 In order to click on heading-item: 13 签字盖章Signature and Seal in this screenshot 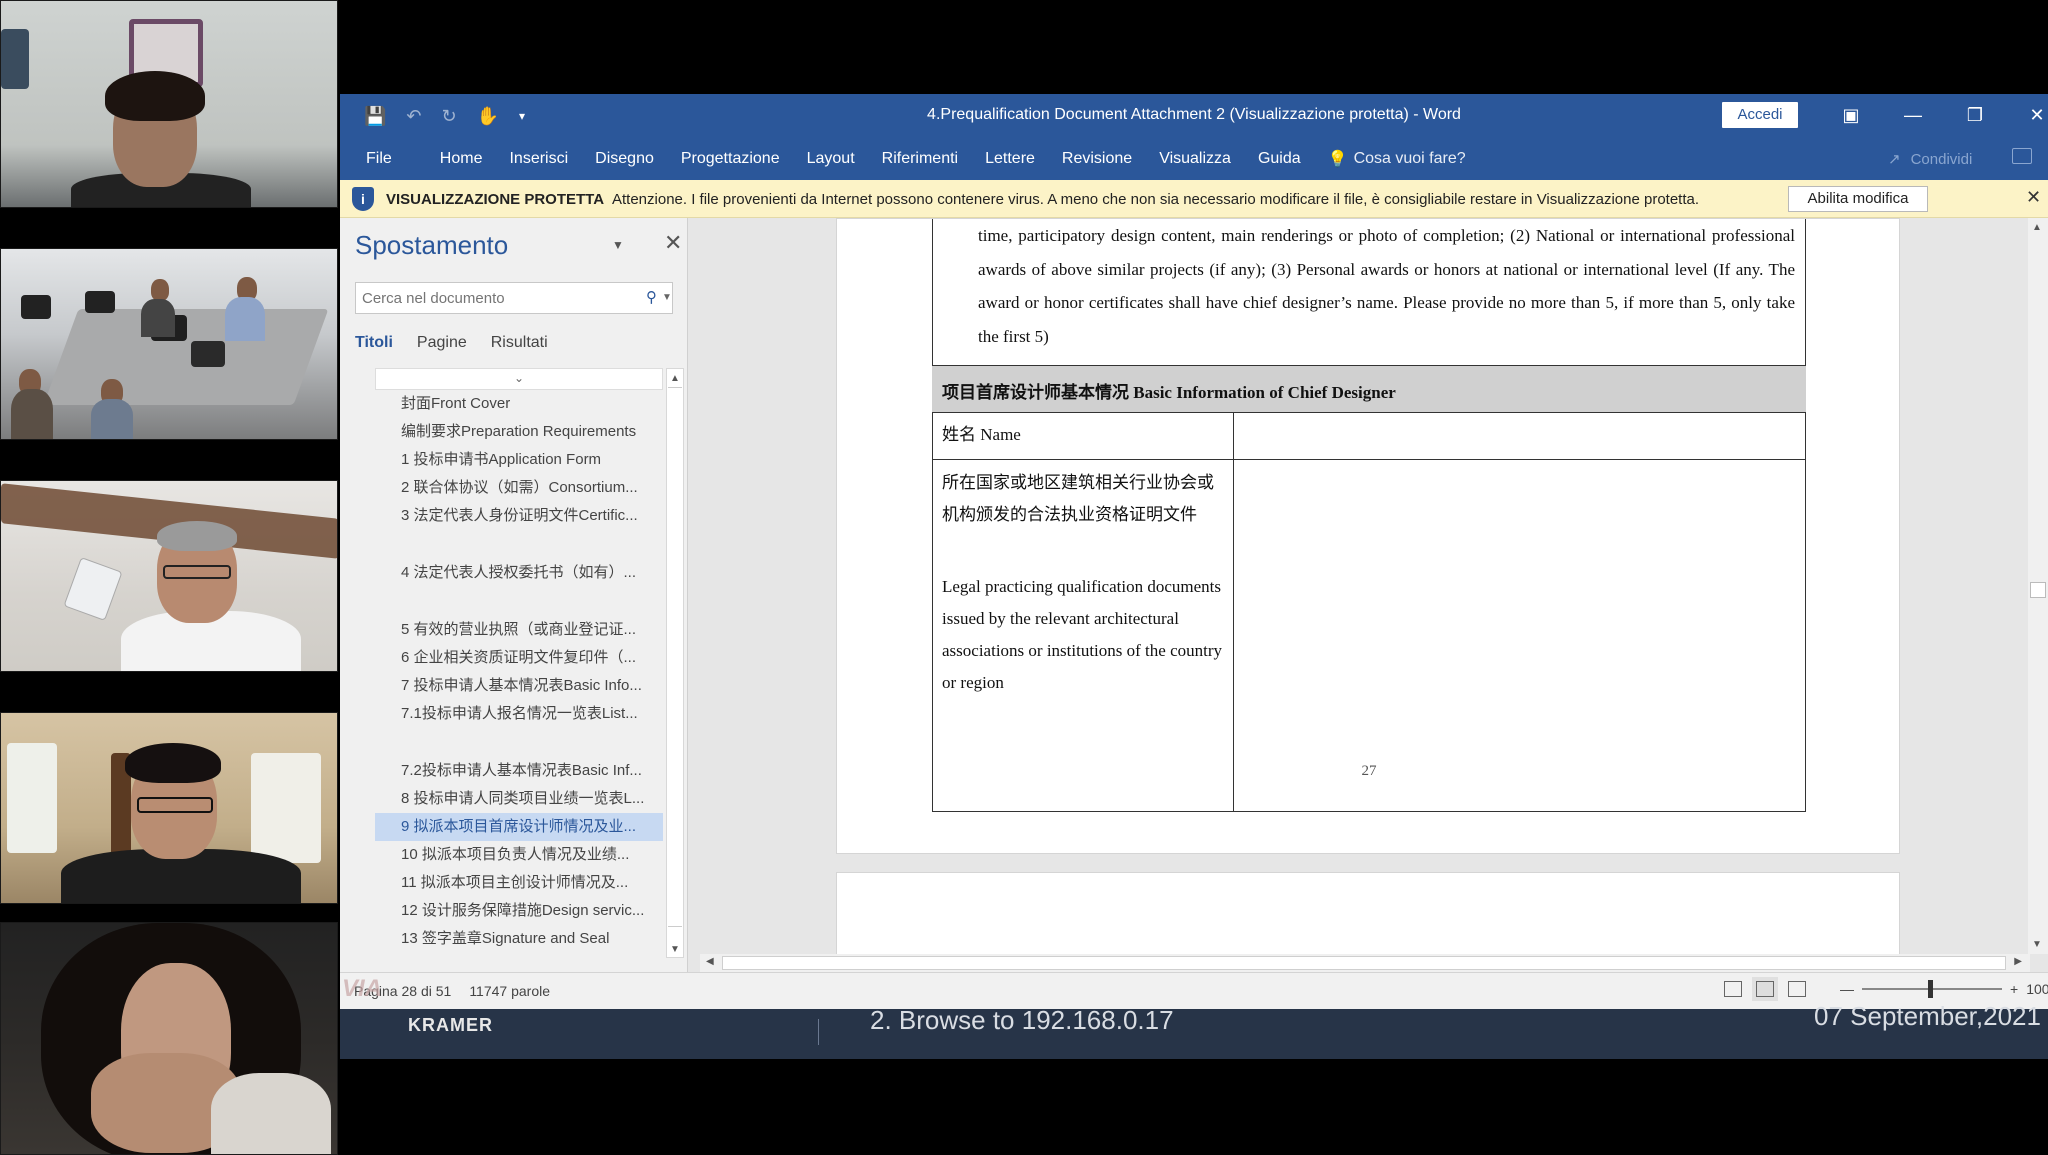, I will do `click(519, 939)`.